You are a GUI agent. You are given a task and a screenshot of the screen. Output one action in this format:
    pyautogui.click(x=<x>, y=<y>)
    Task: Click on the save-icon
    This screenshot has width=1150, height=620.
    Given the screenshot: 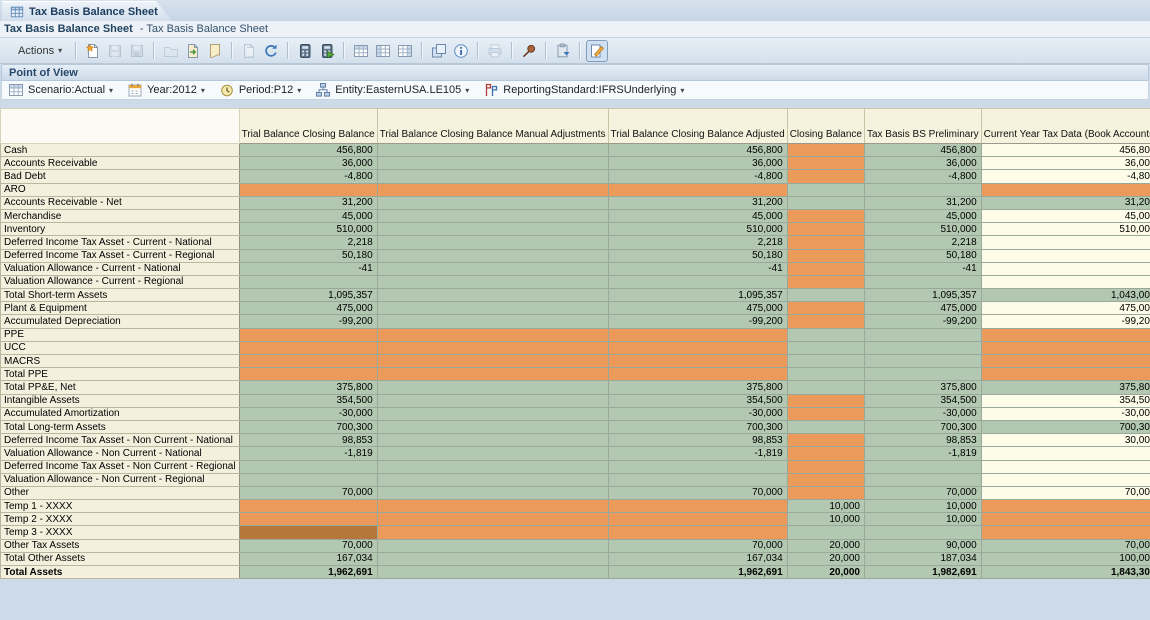 What is the action you would take?
    pyautogui.click(x=115, y=51)
    